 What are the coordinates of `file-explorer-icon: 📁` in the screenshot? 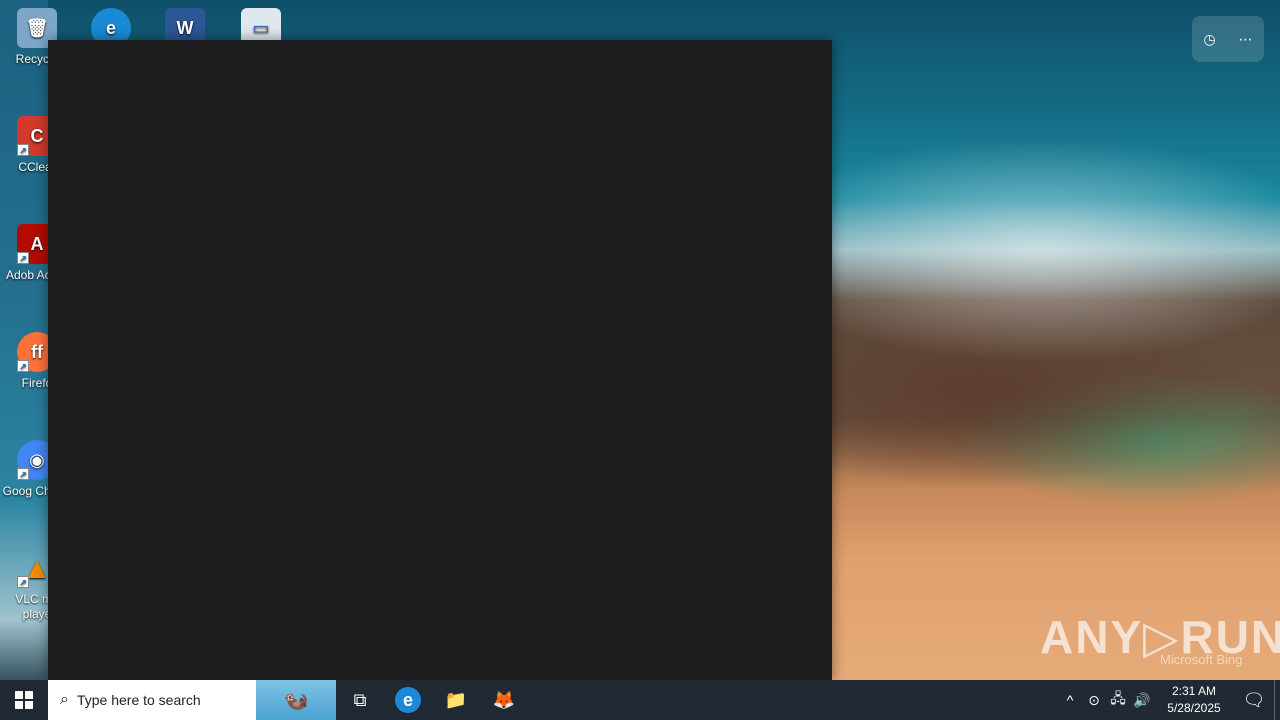 It's located at (456, 699).